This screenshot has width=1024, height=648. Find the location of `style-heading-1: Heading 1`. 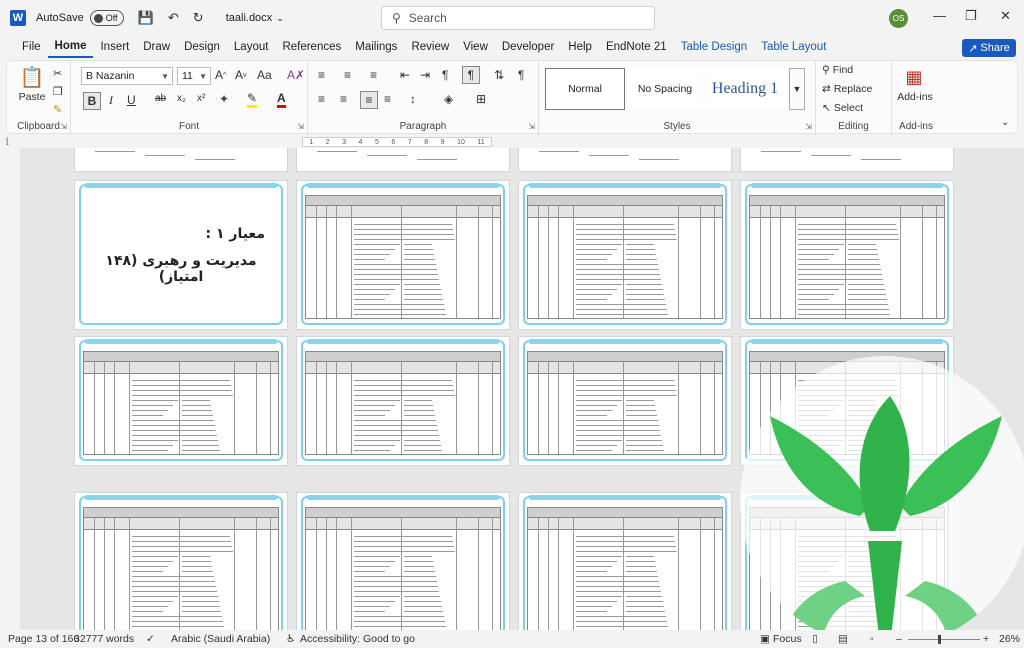

style-heading-1: Heading 1 is located at coordinates (745, 89).